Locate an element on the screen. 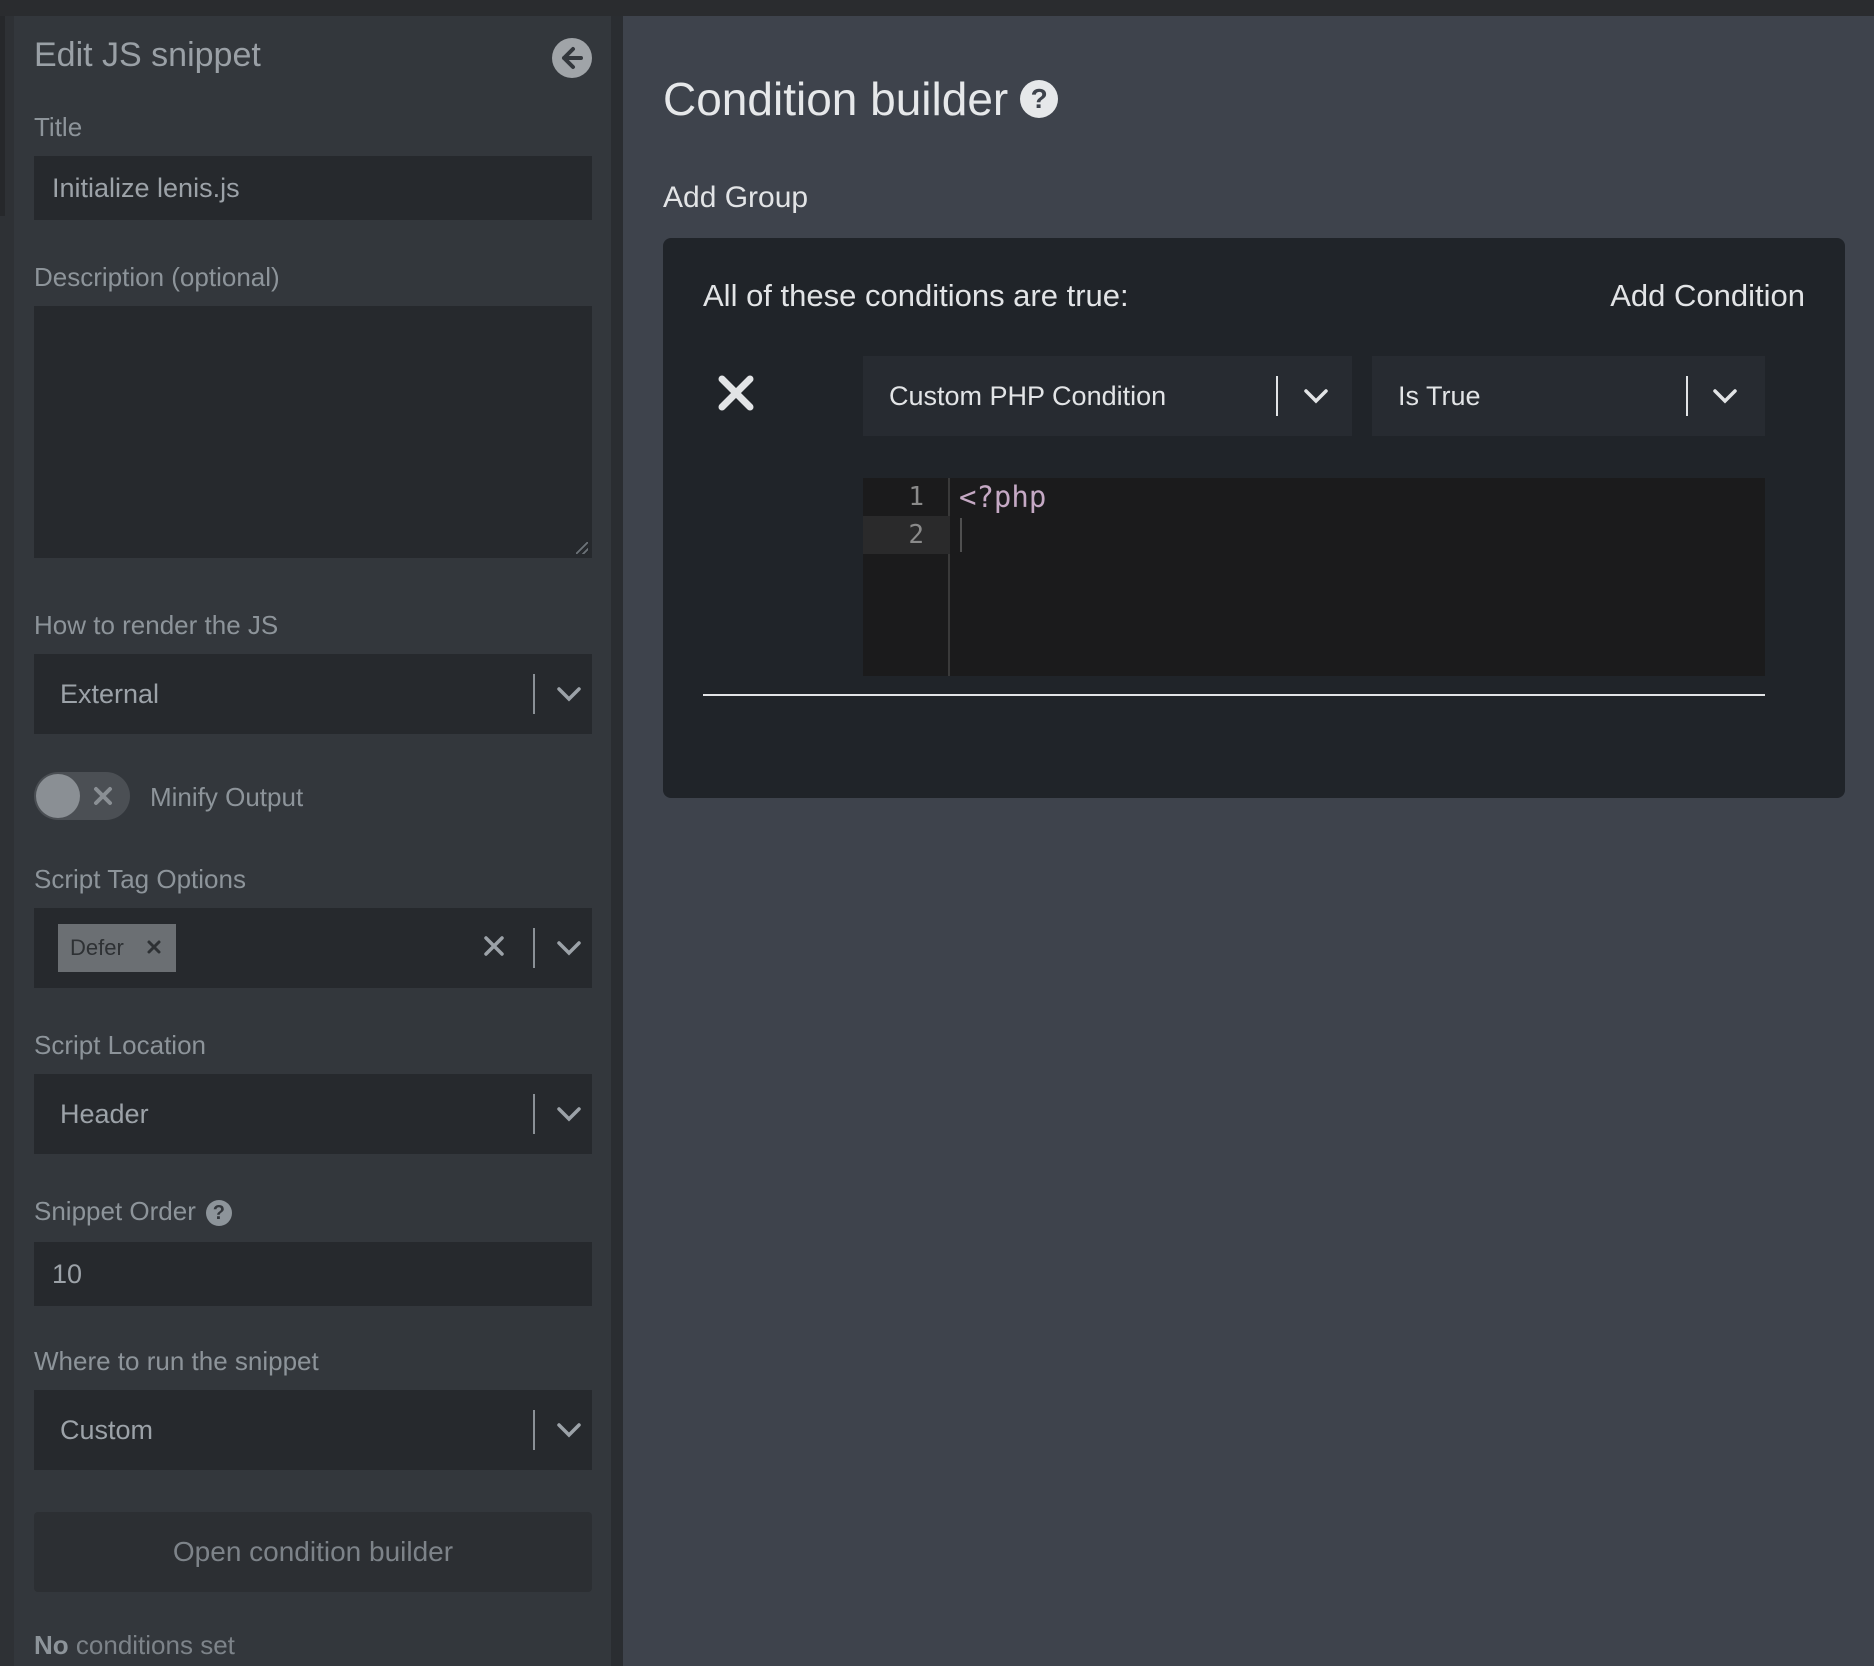  minify-label: Minify Output is located at coordinates (227, 797).